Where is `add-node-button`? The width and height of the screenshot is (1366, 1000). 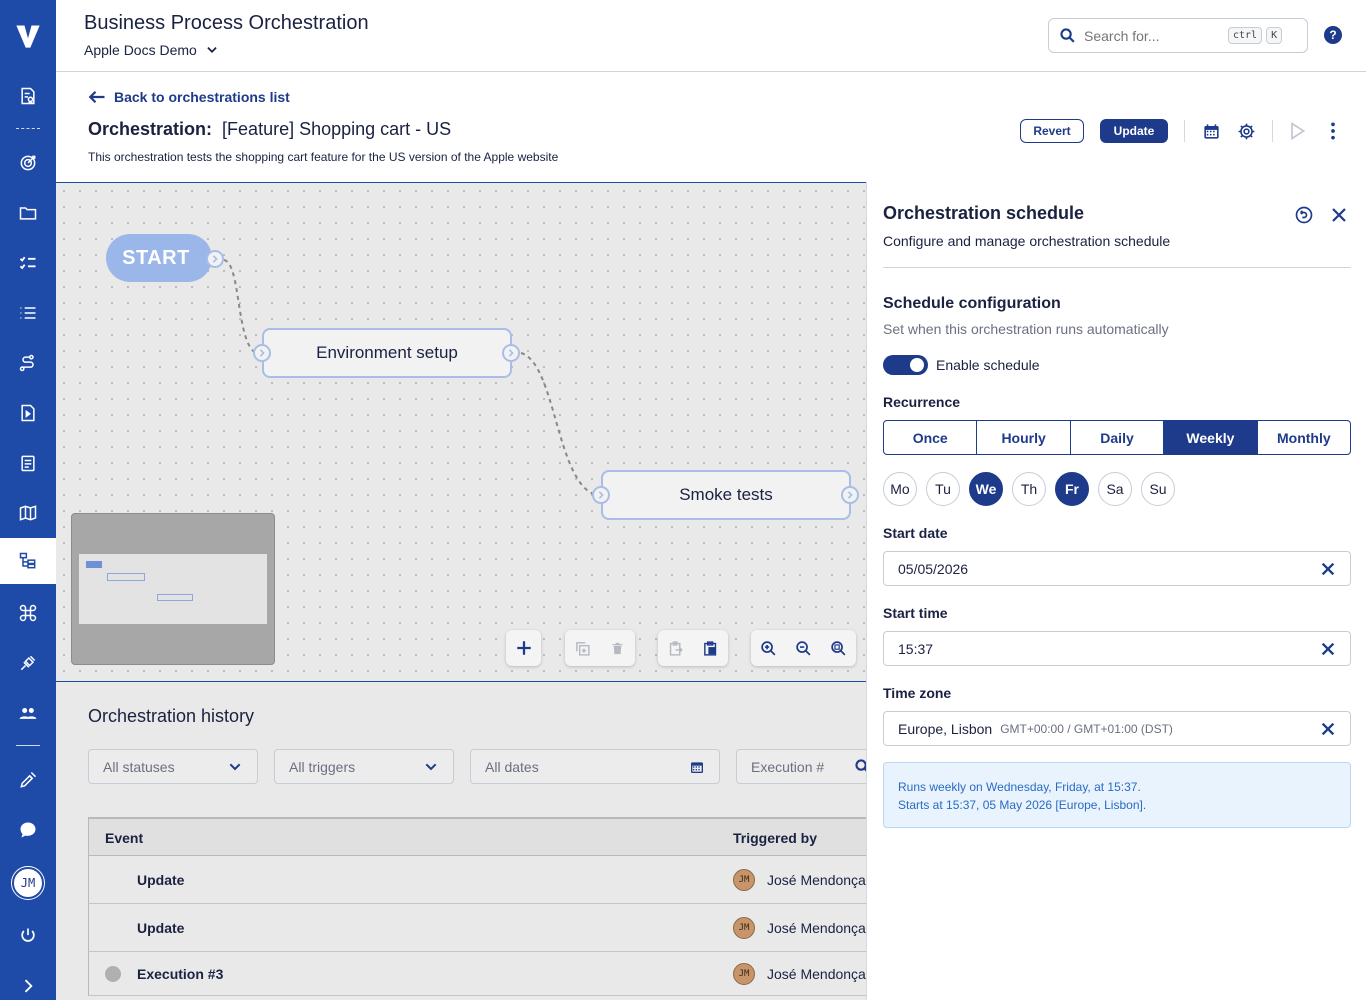 add-node-button is located at coordinates (523, 648).